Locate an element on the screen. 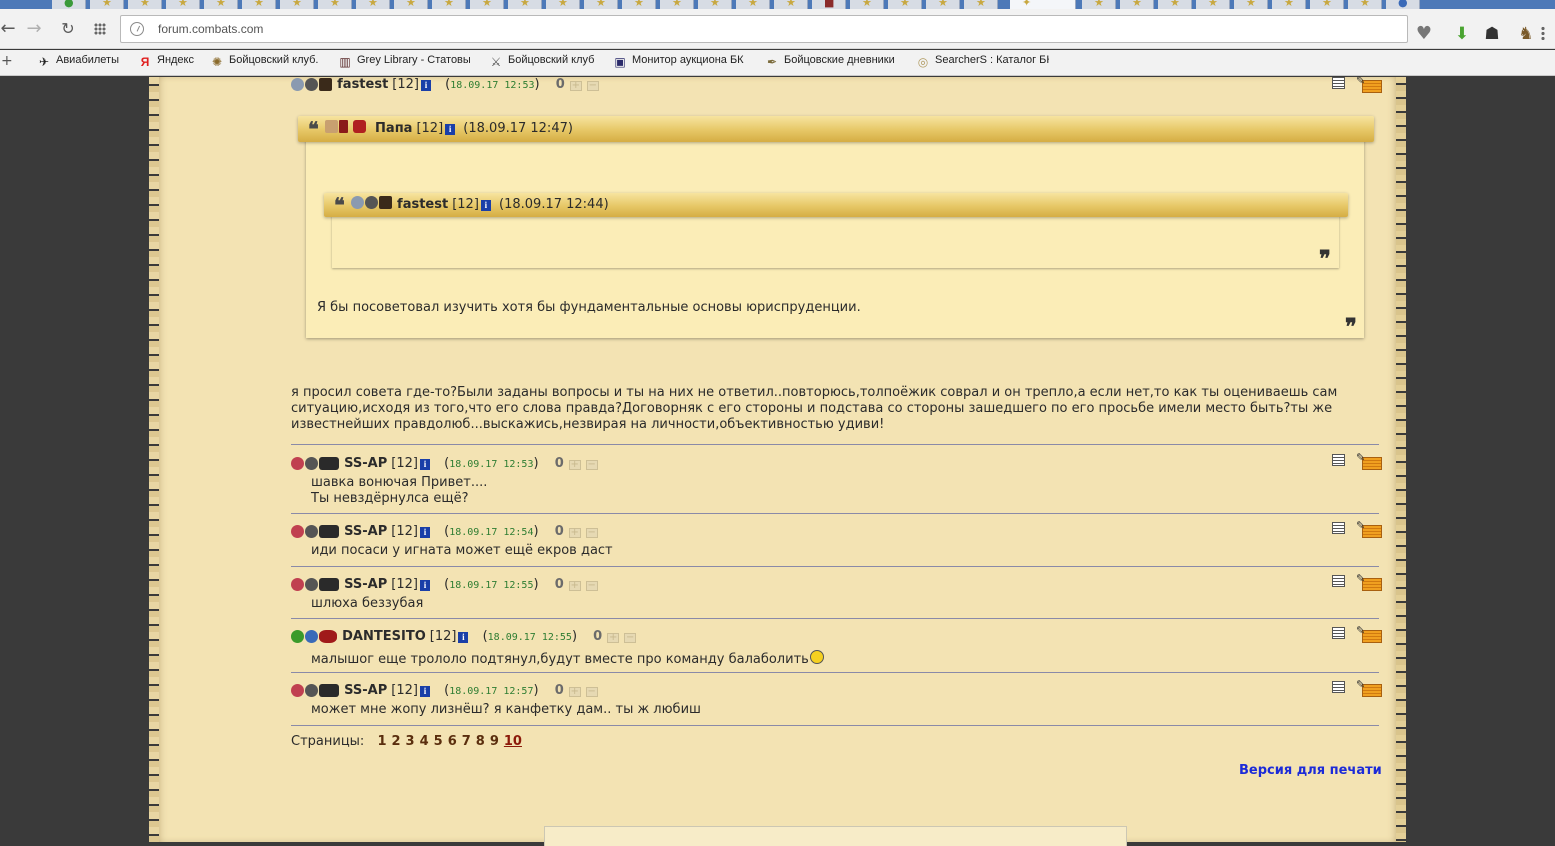  post-author: DANTESITO is located at coordinates (384, 636).